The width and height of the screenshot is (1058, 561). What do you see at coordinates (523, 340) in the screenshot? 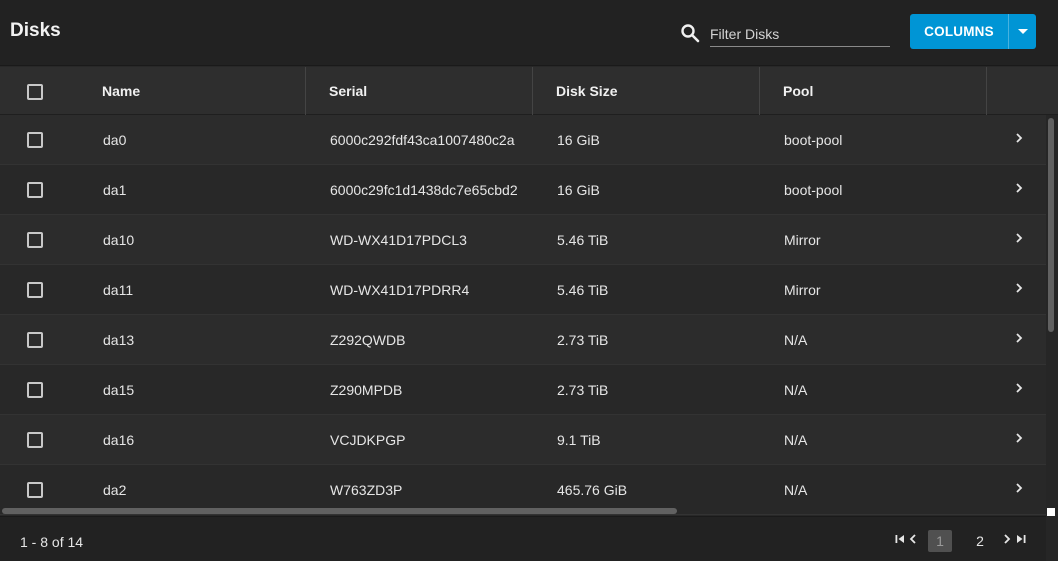
I see `table-row: da13 Z292QWDB 2.73 TiB N/A` at bounding box center [523, 340].